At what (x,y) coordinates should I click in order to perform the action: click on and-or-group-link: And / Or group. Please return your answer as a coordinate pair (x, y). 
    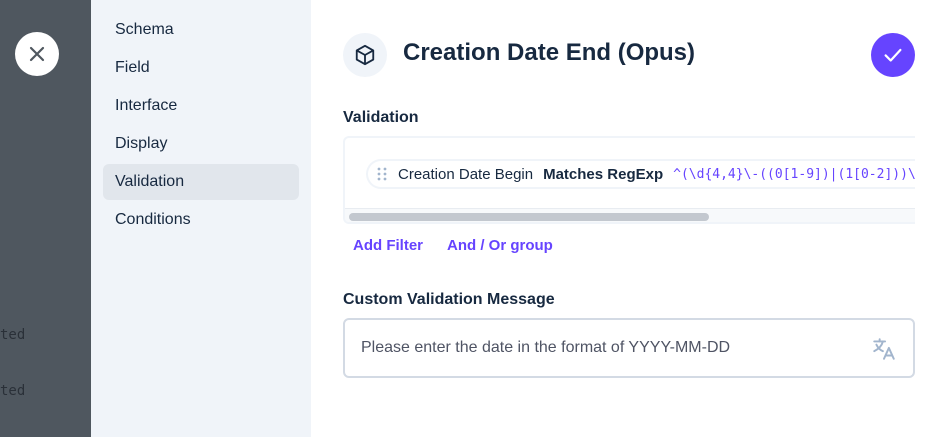
    Looking at the image, I should click on (500, 245).